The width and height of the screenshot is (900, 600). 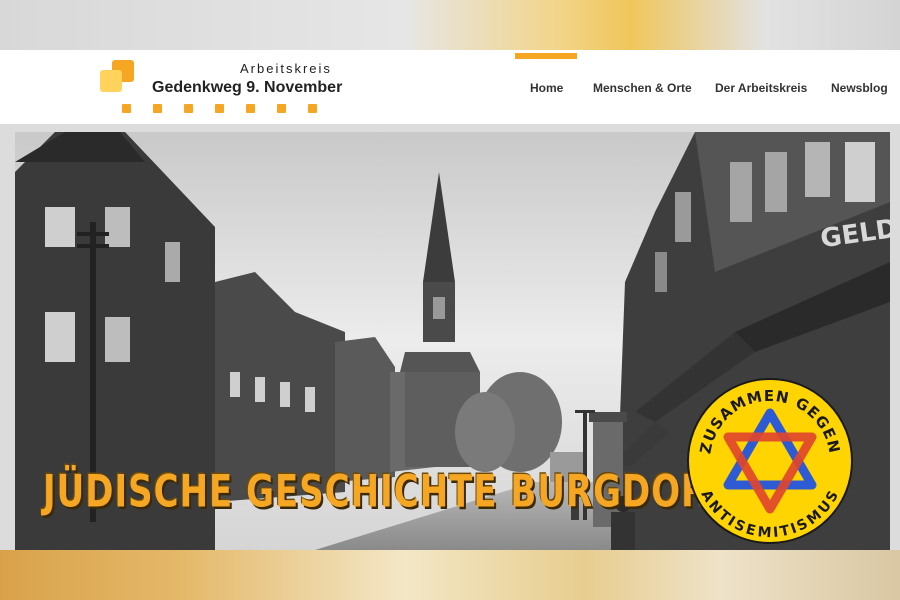 What do you see at coordinates (859, 88) in the screenshot?
I see `nav-item-newsblog: Newsblog` at bounding box center [859, 88].